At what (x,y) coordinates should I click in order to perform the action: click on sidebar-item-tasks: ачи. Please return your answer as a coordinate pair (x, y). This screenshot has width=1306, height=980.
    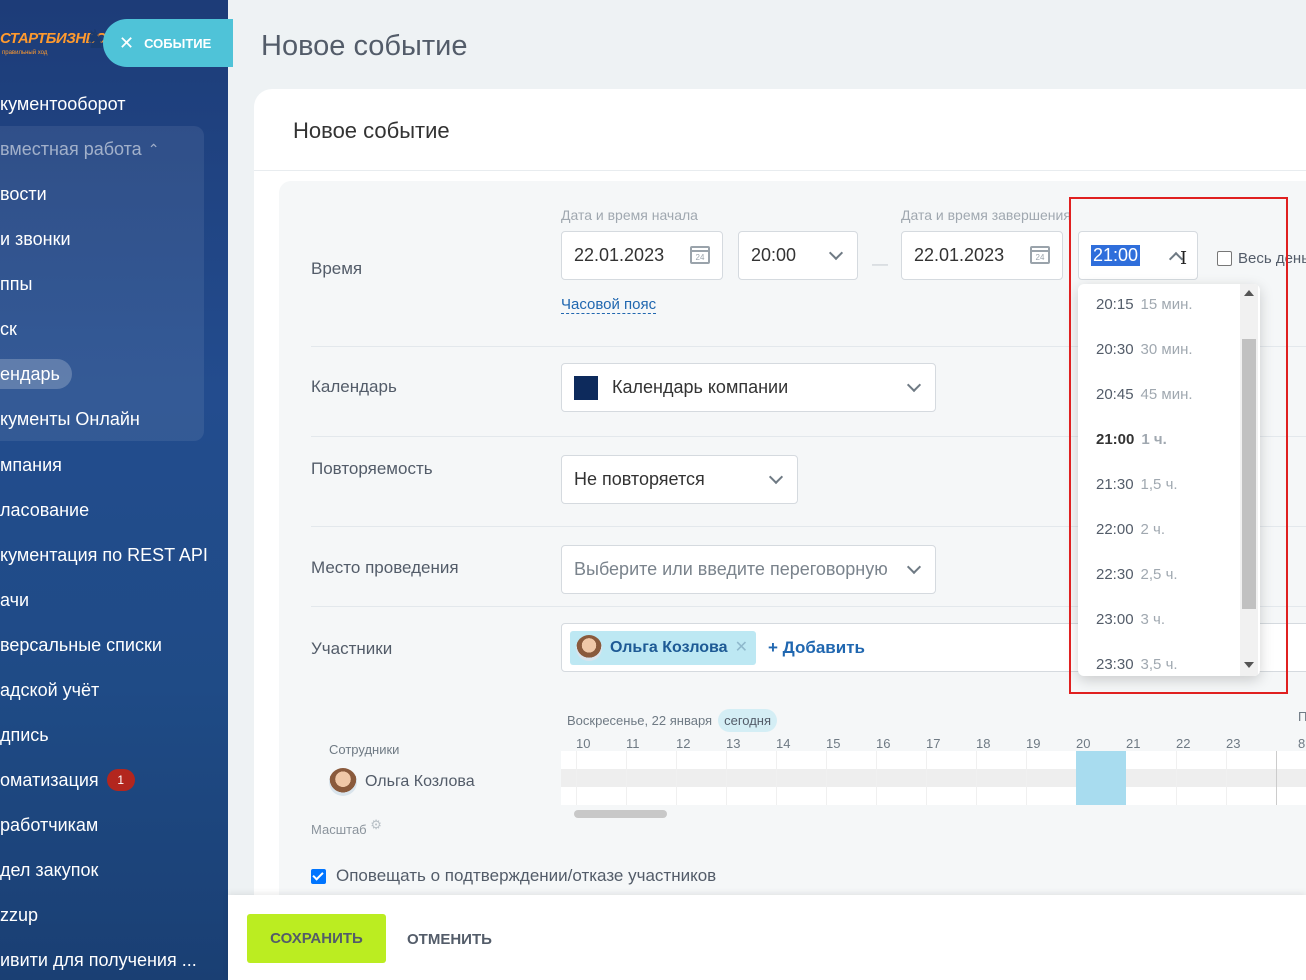
    Looking at the image, I should click on (14, 600).